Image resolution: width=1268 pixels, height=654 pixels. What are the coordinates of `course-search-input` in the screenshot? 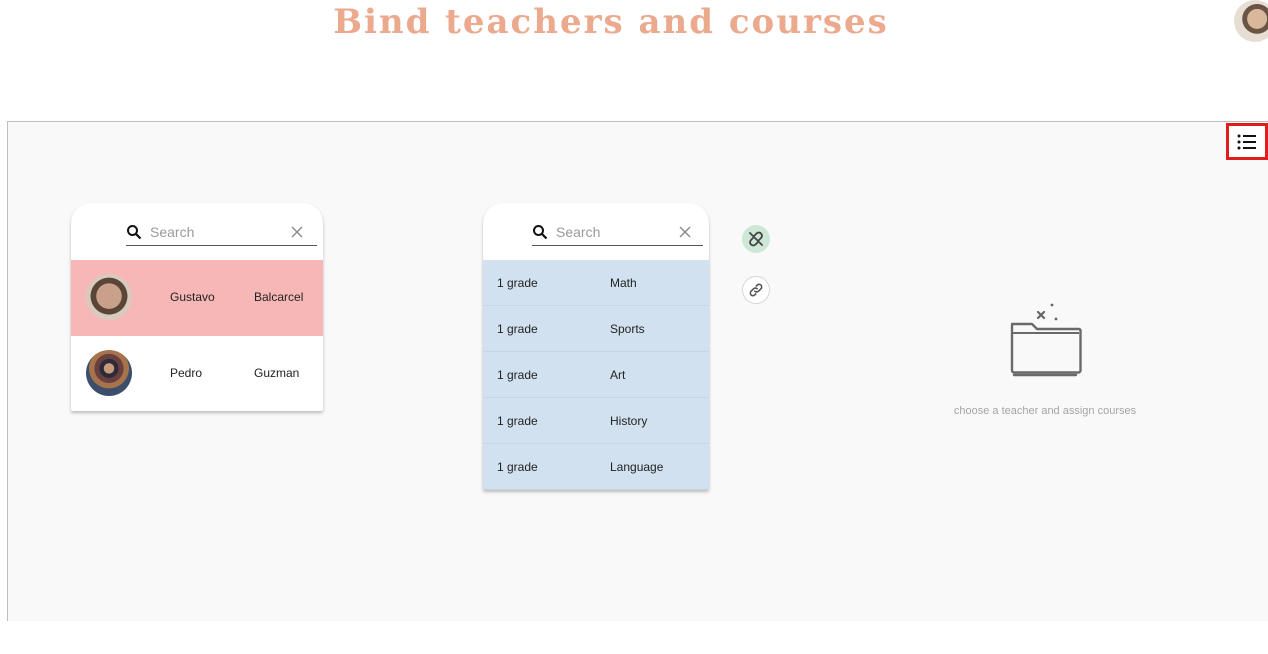 It's located at (617, 232).